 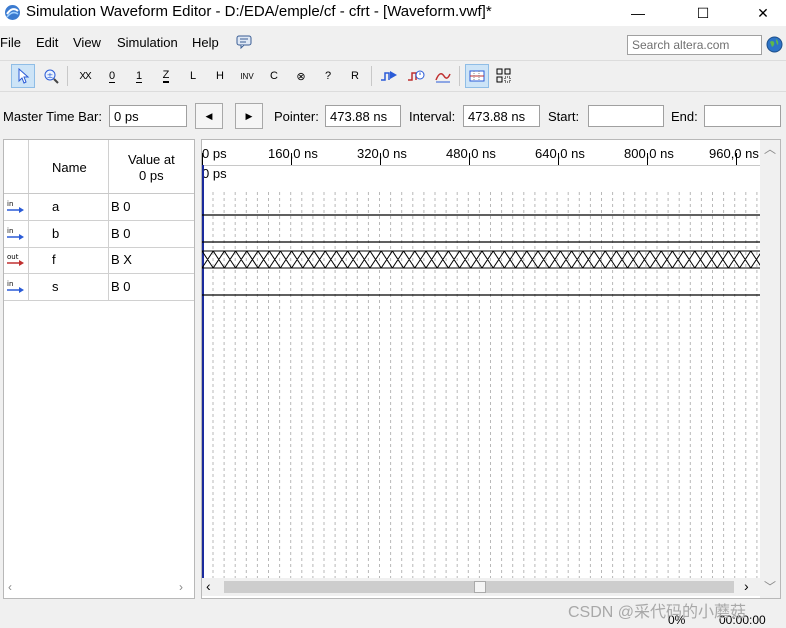 What do you see at coordinates (694, 45) in the screenshot?
I see `search-input: Search altera.com` at bounding box center [694, 45].